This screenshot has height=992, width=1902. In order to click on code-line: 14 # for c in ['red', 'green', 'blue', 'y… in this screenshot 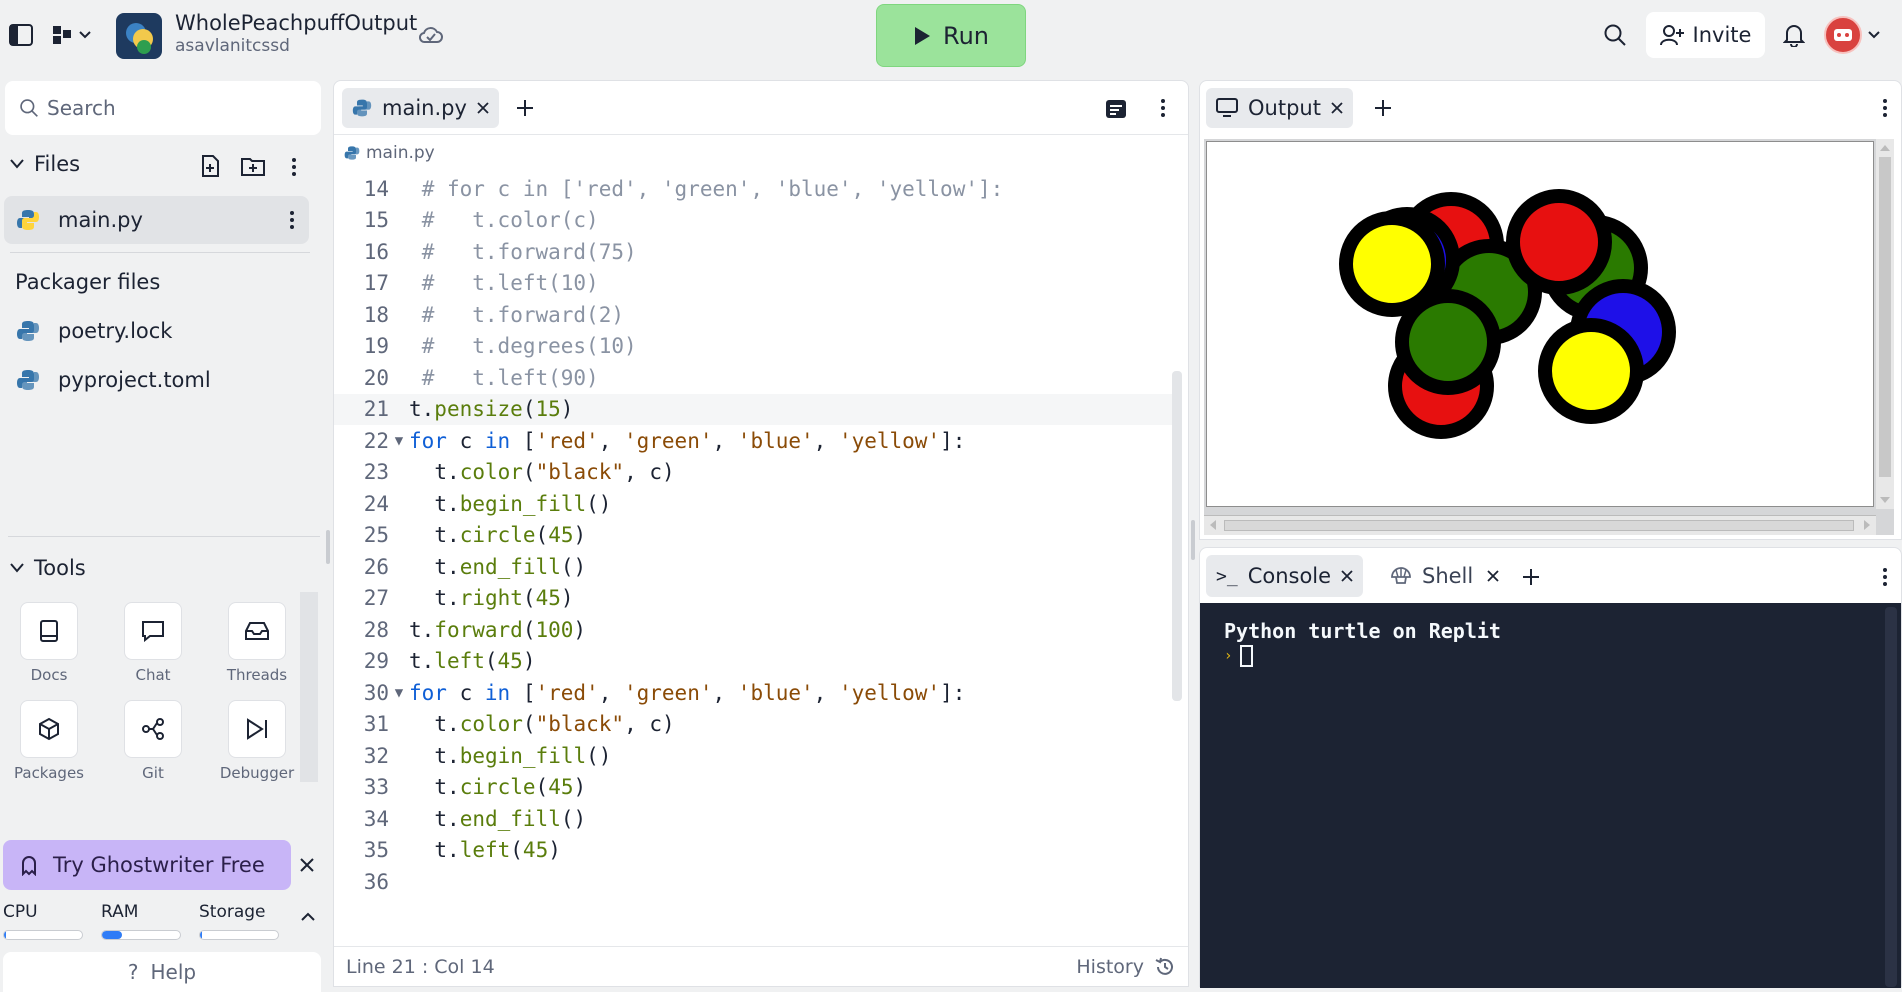, I will do `click(754, 189)`.